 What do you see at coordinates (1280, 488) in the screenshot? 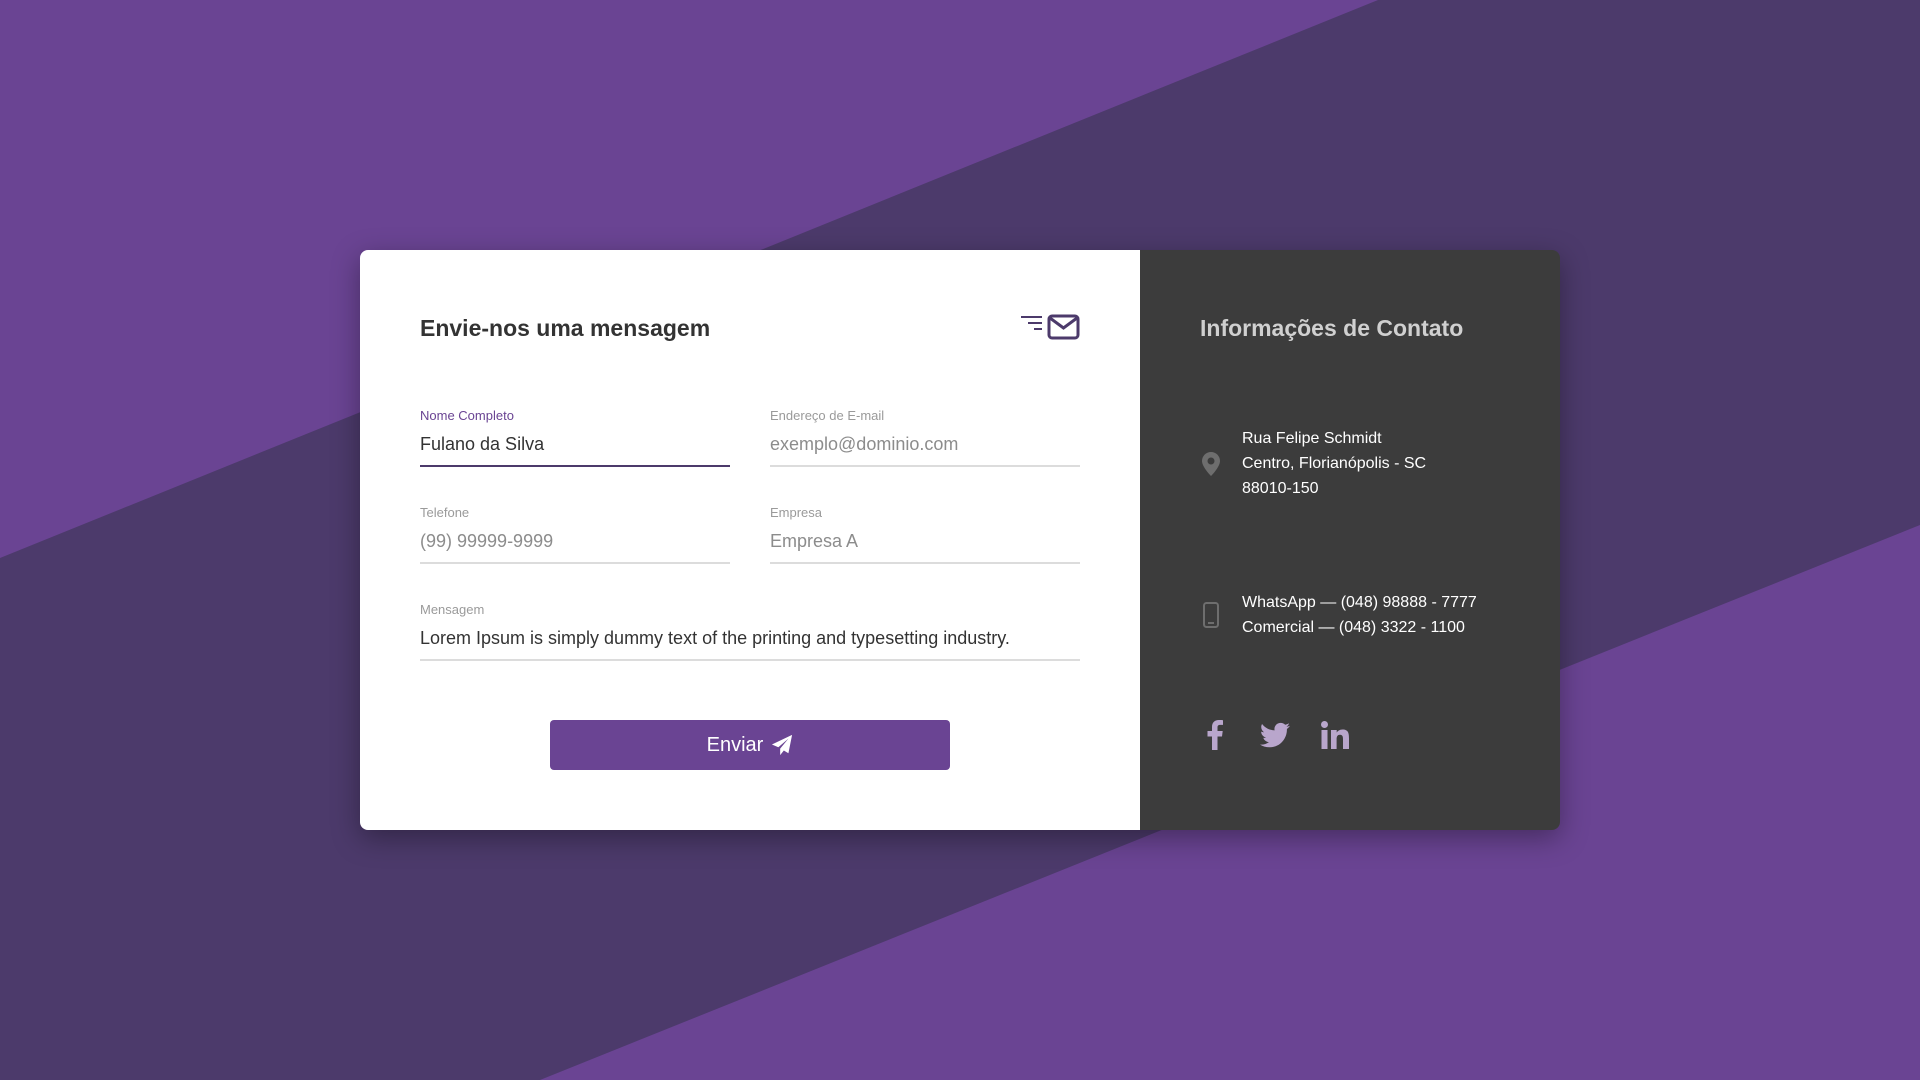
I see `address-line: 88010-150` at bounding box center [1280, 488].